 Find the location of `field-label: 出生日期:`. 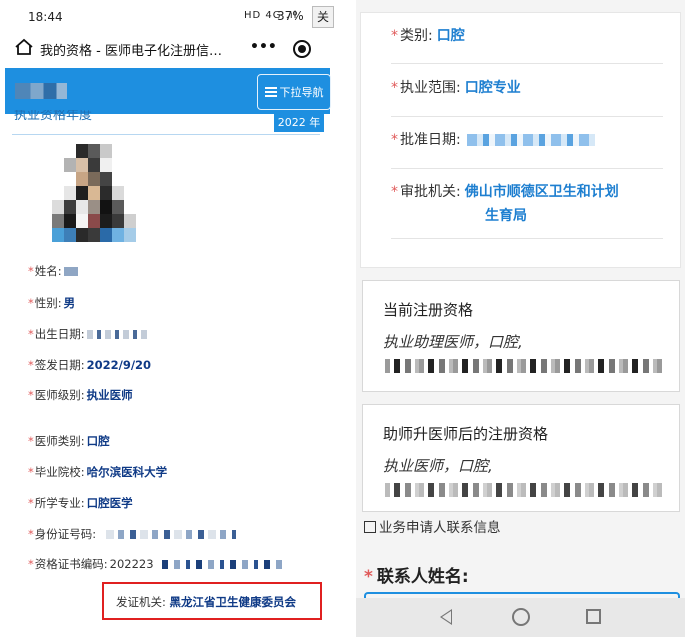

field-label: 出生日期: is located at coordinates (59, 334).